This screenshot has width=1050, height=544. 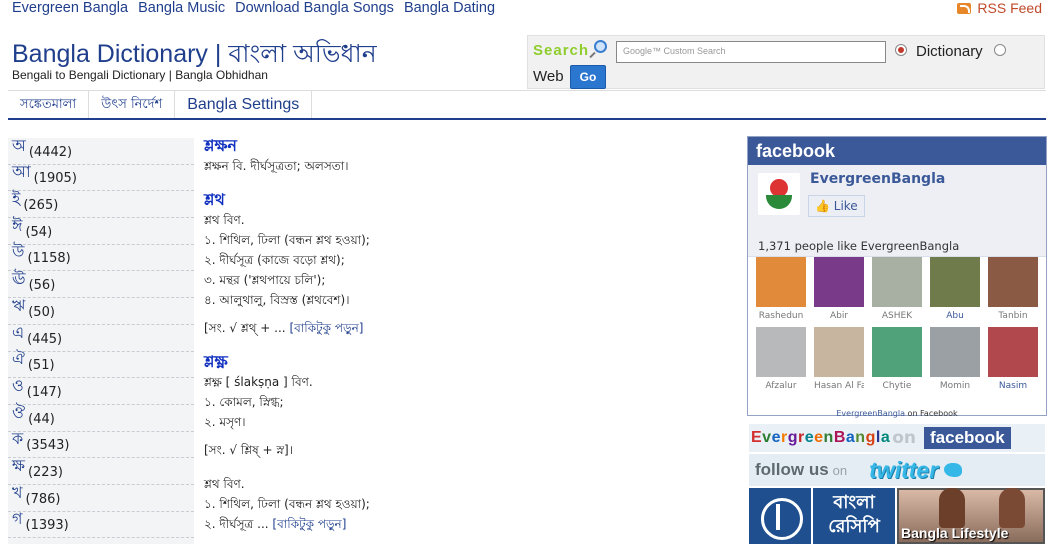 What do you see at coordinates (101, 230) in the screenshot?
I see `letter-index-item: ঈ (54)` at bounding box center [101, 230].